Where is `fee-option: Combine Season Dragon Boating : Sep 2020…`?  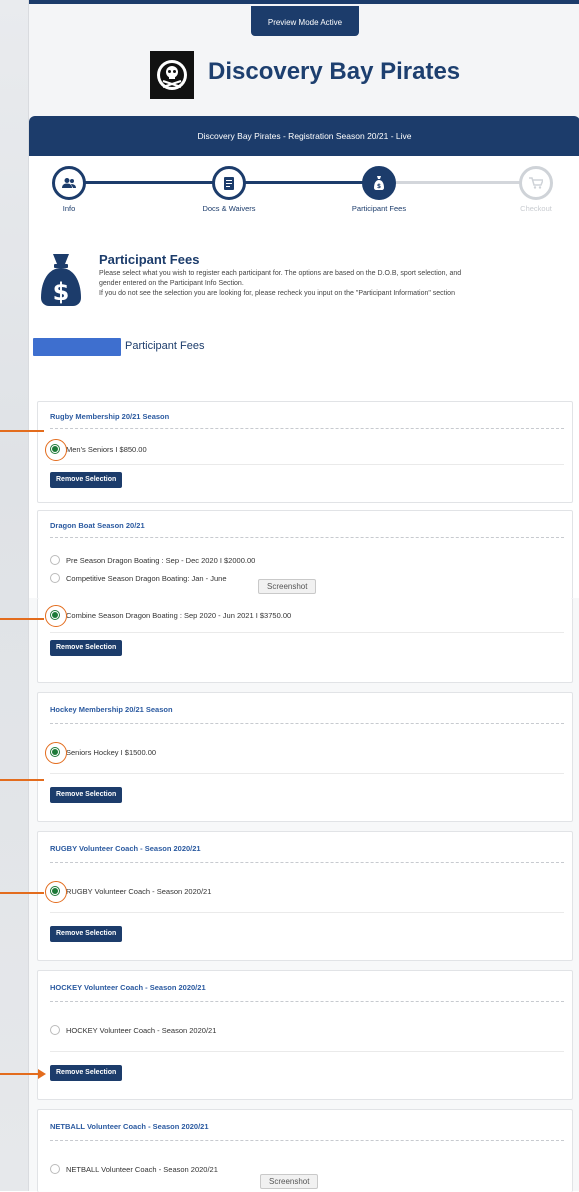
fee-option: Combine Season Dragon Boating : Sep 2020… is located at coordinates (168, 616).